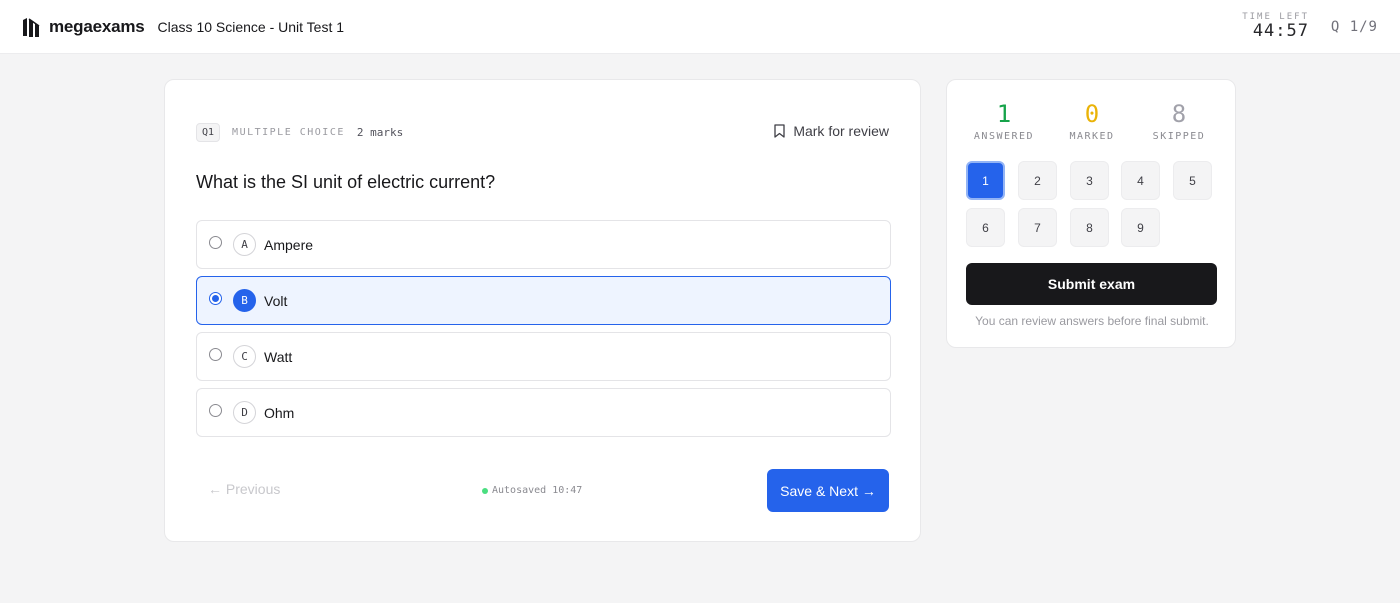 The width and height of the screenshot is (1400, 603). I want to click on stat-answered: 1 ANSWERED, so click(1004, 121).